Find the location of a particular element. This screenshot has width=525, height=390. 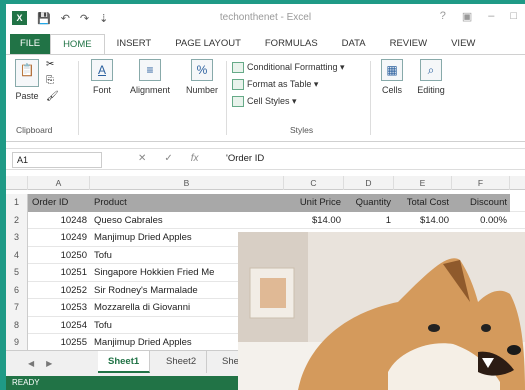

conditional-formatting-button: Conditional Formatting ▾ is located at coordinates (299, 67).